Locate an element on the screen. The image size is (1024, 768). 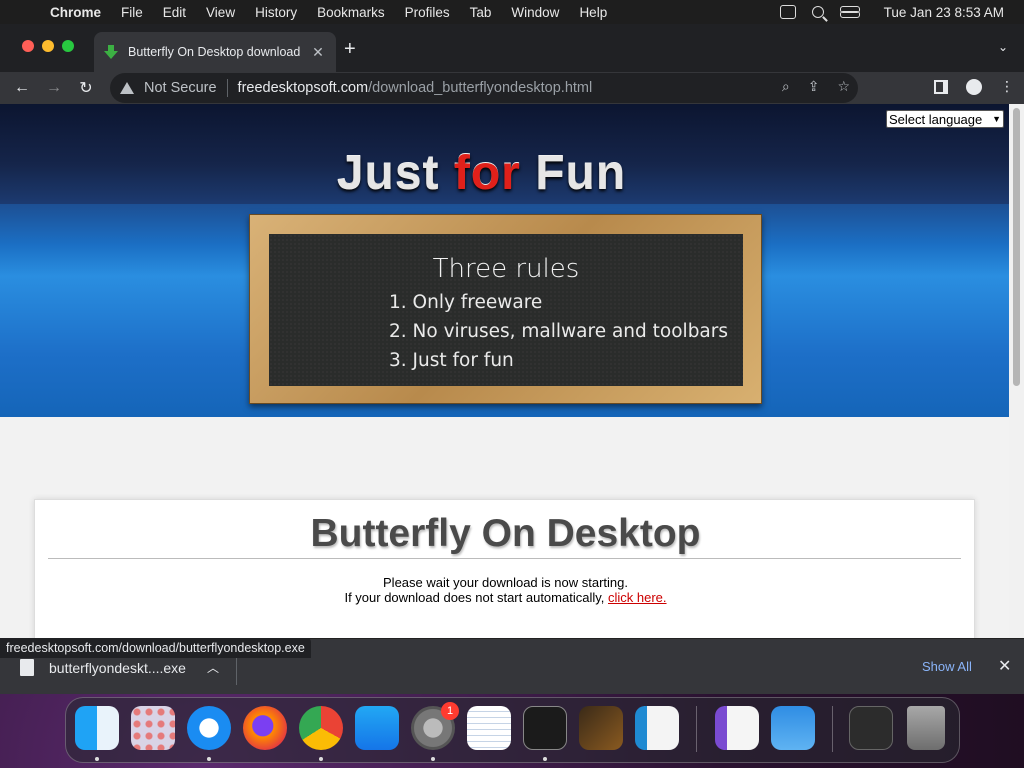
menu-edit: Edit is located at coordinates (174, 12).